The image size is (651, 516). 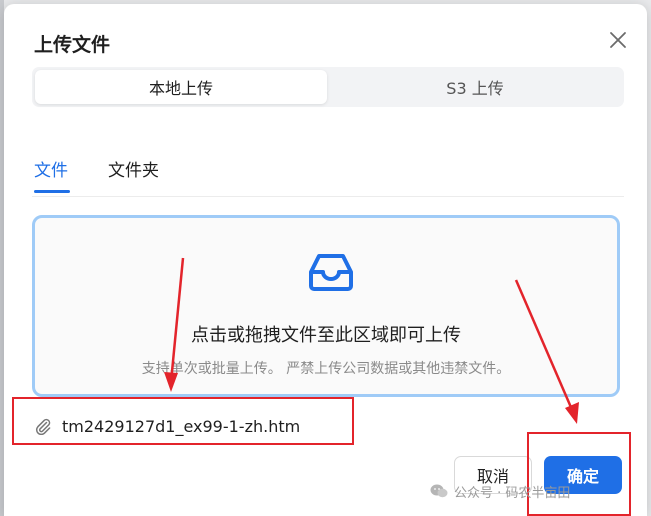 What do you see at coordinates (512, 493) in the screenshot?
I see `watermark-text: 公众号 · 码农半亩田` at bounding box center [512, 493].